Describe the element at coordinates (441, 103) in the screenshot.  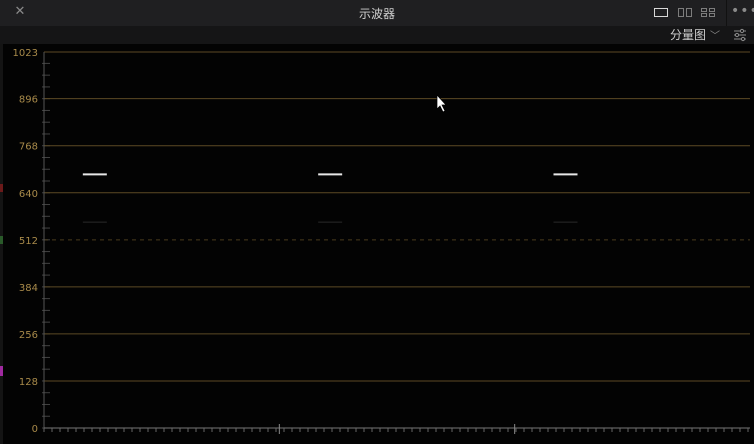
I see `mouse-cursor-icon` at that location.